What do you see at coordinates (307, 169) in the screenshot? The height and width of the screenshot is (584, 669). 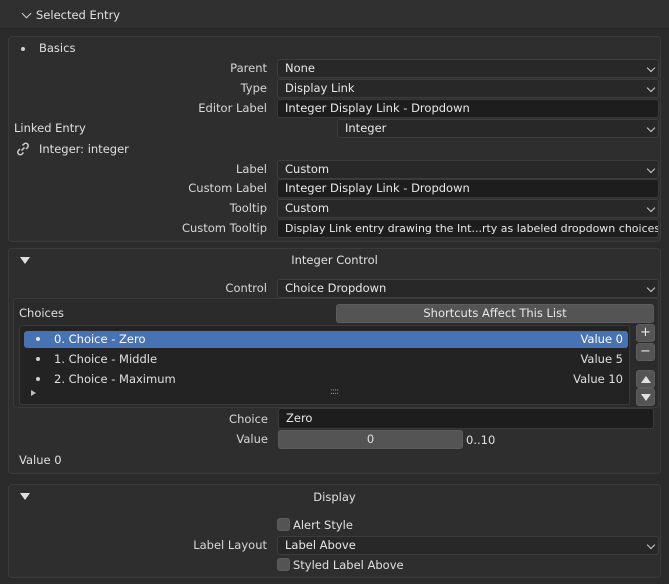 I see `label-value: Custom` at bounding box center [307, 169].